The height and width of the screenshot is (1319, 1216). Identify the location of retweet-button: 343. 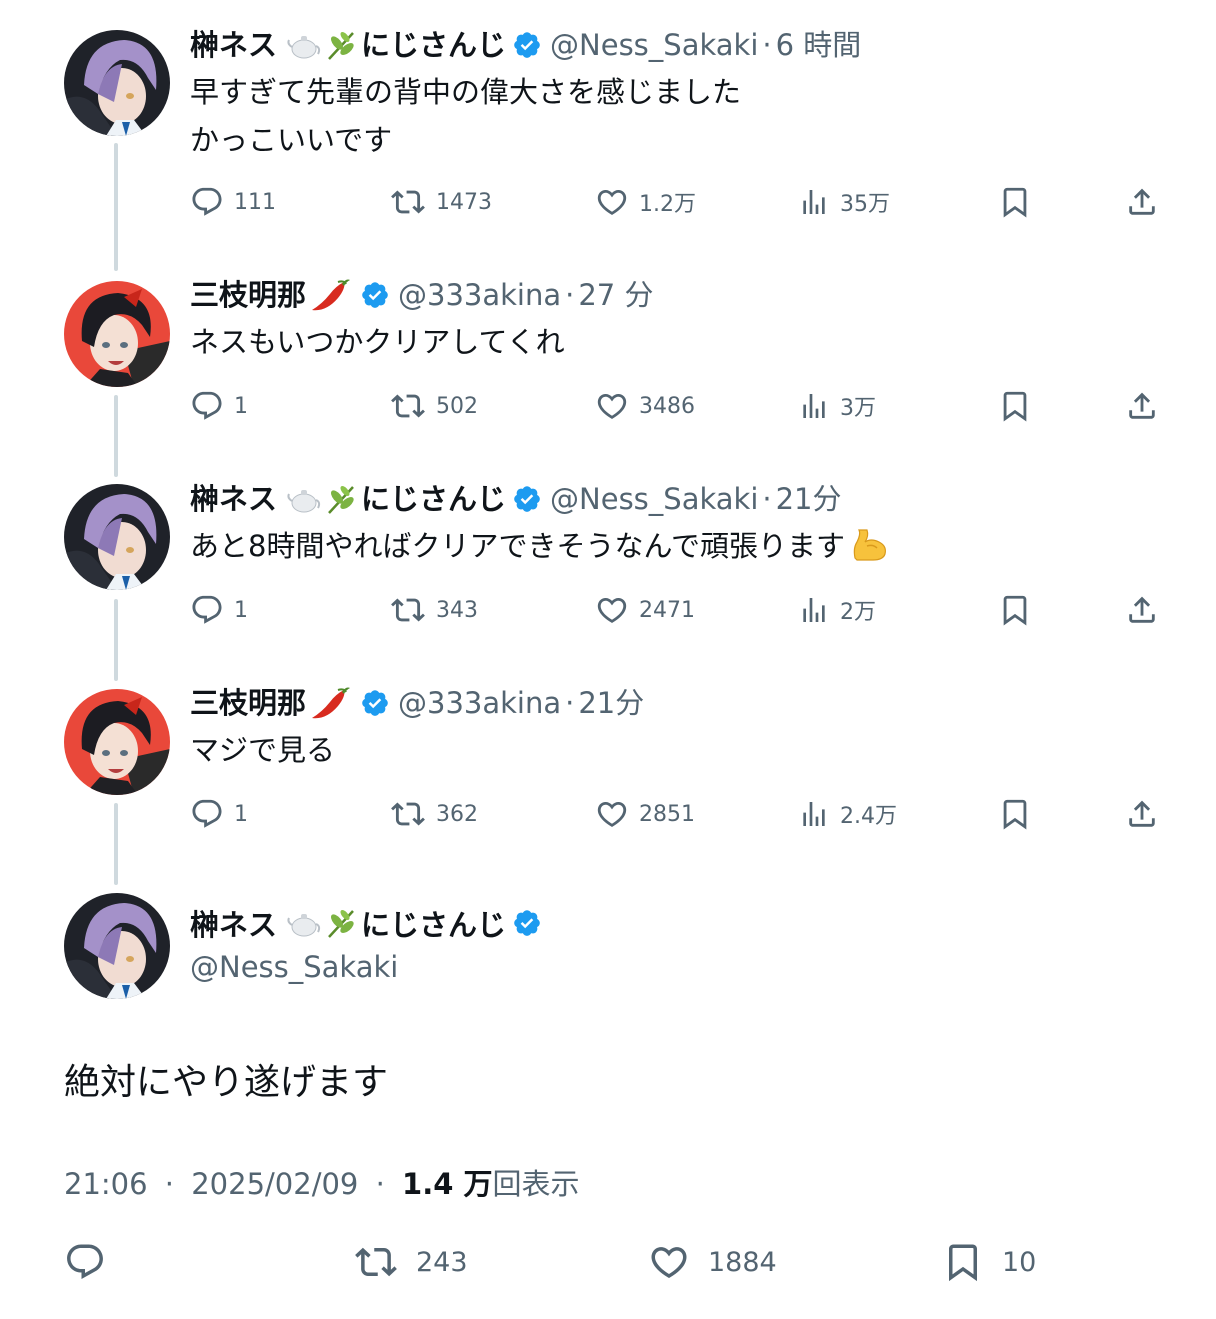
(434, 610).